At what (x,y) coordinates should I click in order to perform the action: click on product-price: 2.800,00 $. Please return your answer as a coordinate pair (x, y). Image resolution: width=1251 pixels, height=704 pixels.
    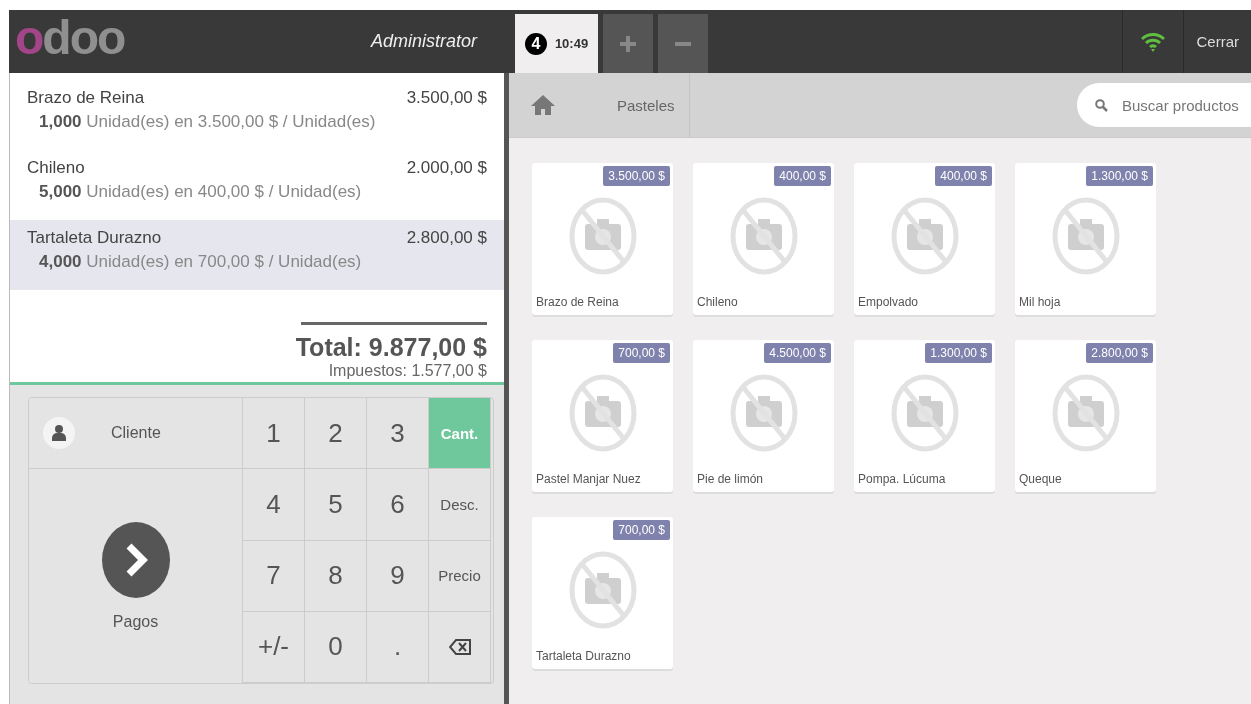
    Looking at the image, I should click on (1119, 353).